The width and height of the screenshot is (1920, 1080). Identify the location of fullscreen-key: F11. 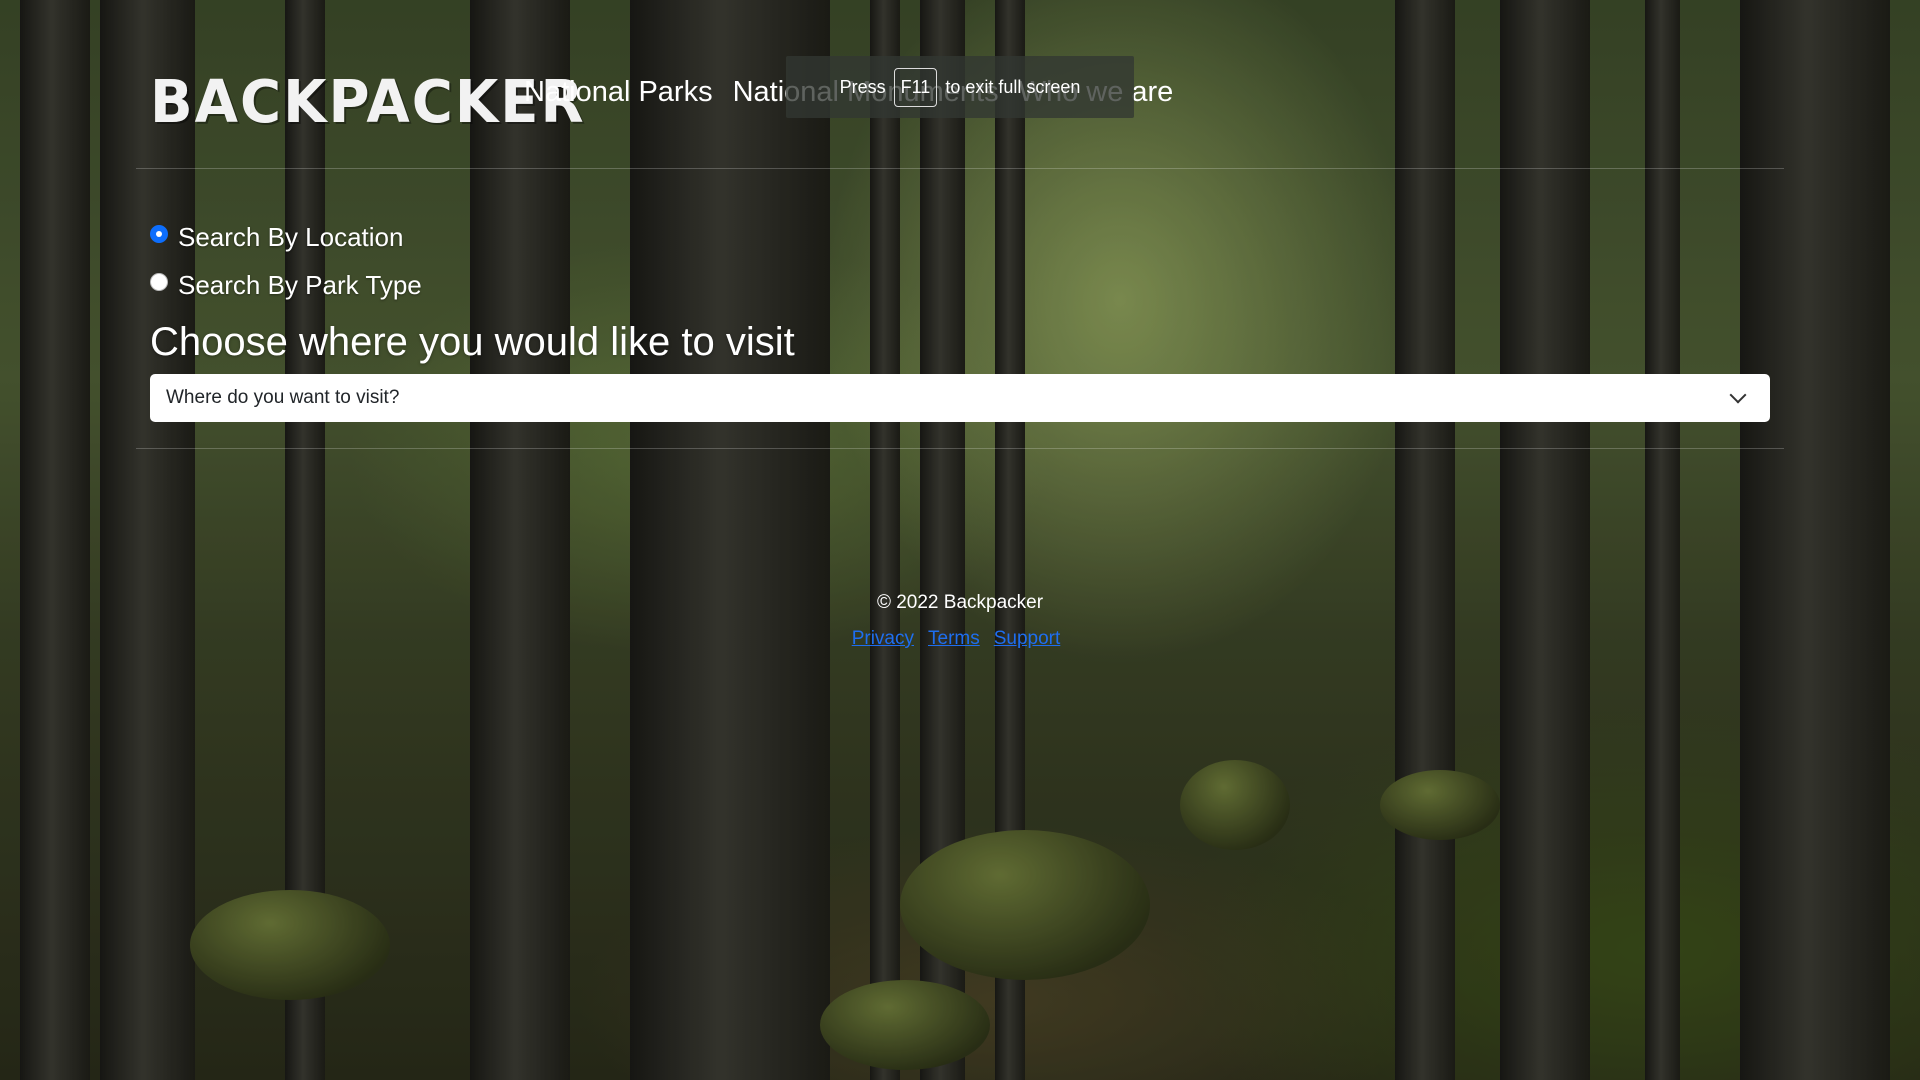
(915, 87).